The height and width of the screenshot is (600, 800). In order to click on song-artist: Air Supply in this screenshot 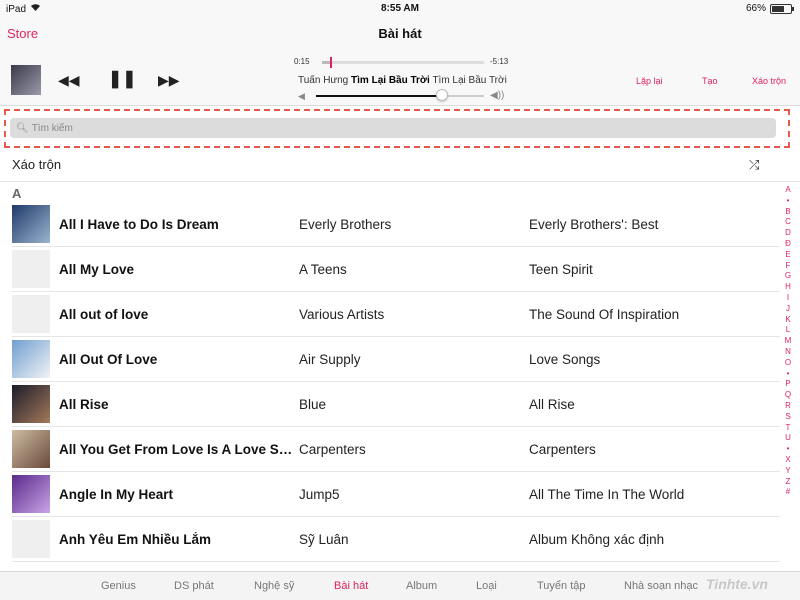, I will do `click(330, 359)`.